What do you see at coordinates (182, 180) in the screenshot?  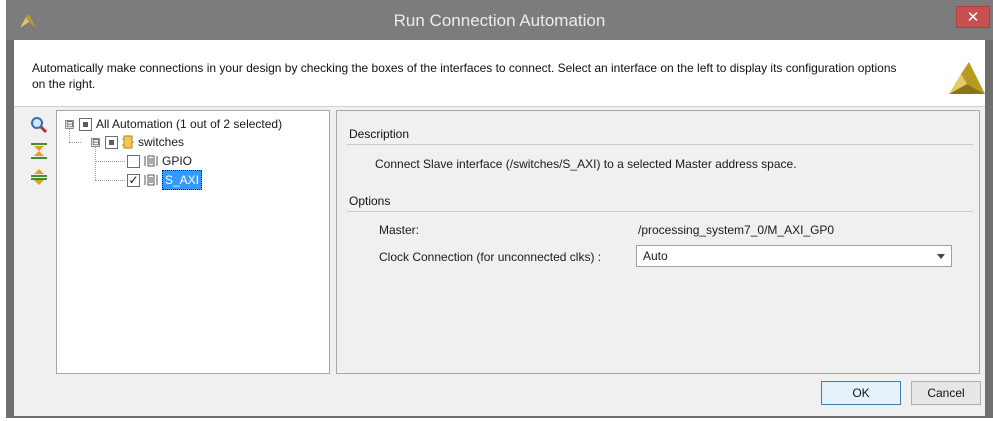 I see `tree-item-label: S_AXI` at bounding box center [182, 180].